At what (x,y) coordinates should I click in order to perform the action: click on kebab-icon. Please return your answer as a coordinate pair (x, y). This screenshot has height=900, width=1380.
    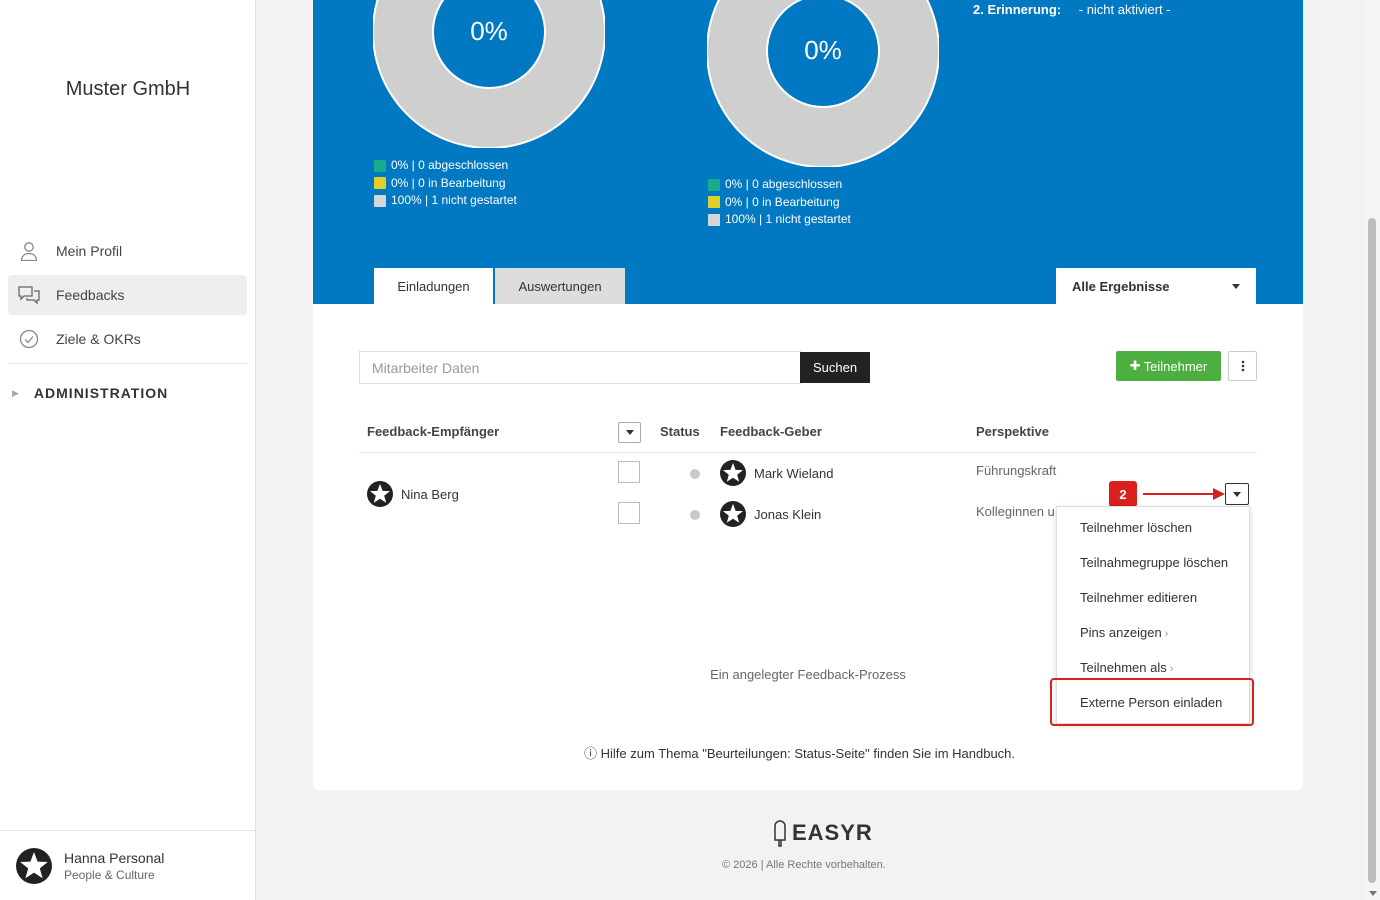
    Looking at the image, I should click on (1242, 366).